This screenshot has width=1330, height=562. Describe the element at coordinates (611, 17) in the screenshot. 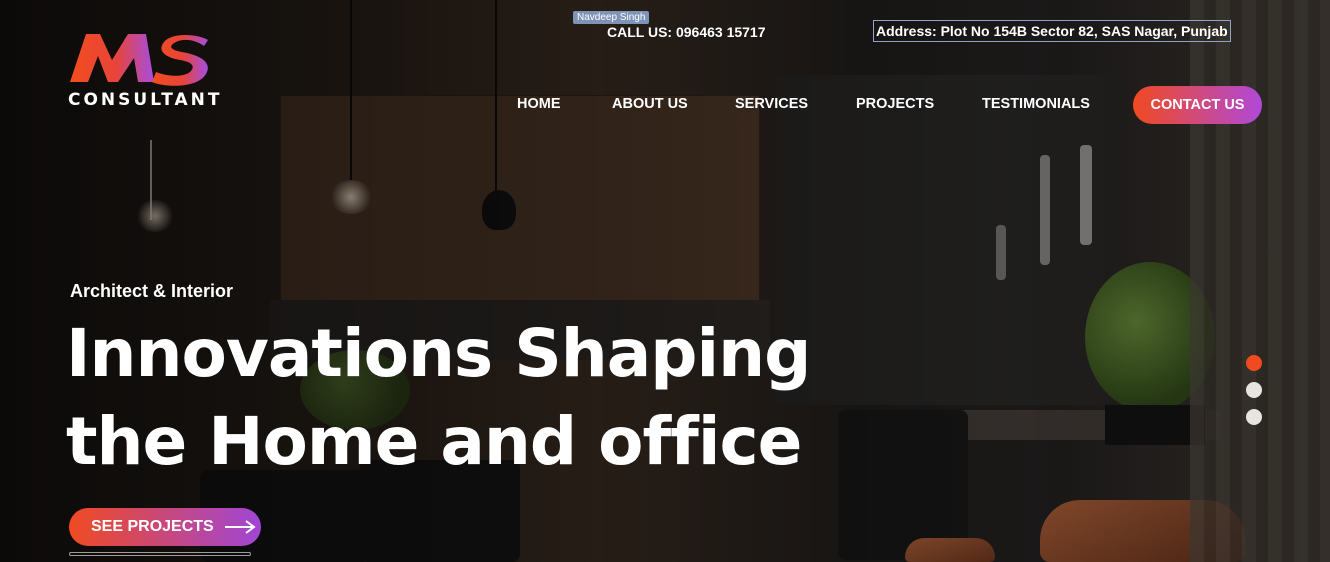

I see `user-tooltip: Navdeep Singh` at that location.